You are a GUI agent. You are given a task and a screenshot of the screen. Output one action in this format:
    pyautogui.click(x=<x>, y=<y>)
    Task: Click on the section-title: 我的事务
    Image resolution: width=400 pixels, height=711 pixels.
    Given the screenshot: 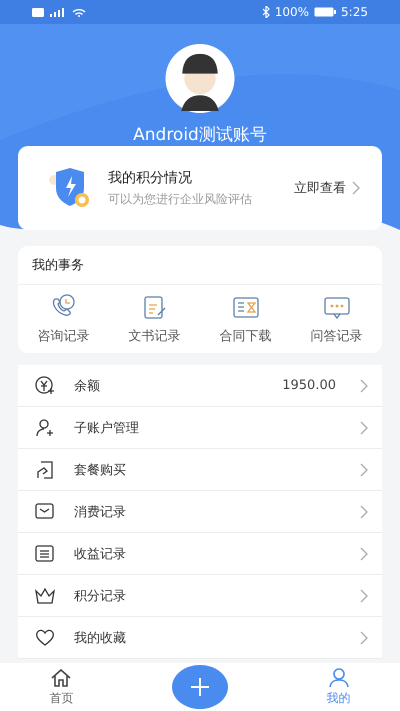 What is the action you would take?
    pyautogui.click(x=58, y=265)
    